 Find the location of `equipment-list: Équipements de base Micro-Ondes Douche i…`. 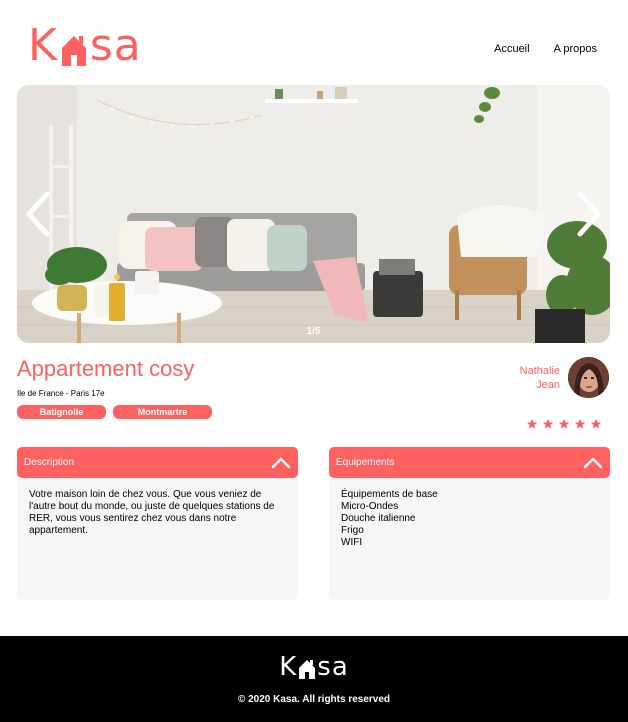

equipment-list: Équipements de base Micro-Ondes Douche i… is located at coordinates (469, 519).